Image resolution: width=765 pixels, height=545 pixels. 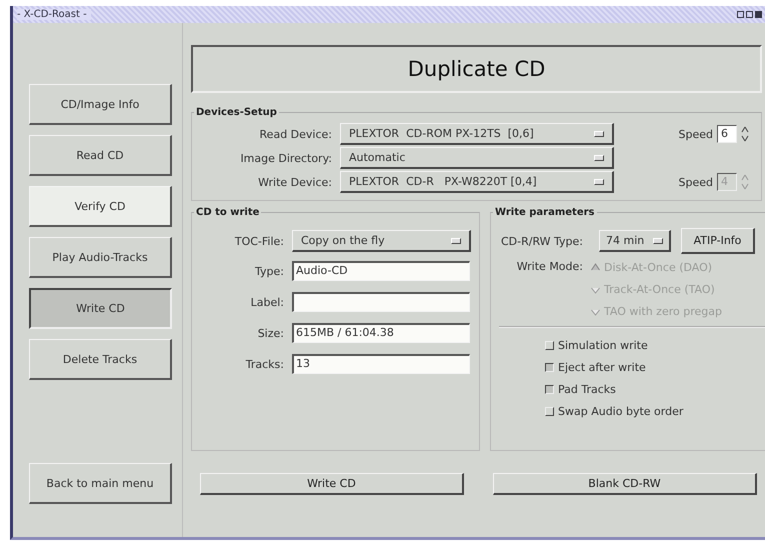 I want to click on sidebar-button: Delete Tracks, so click(x=100, y=359).